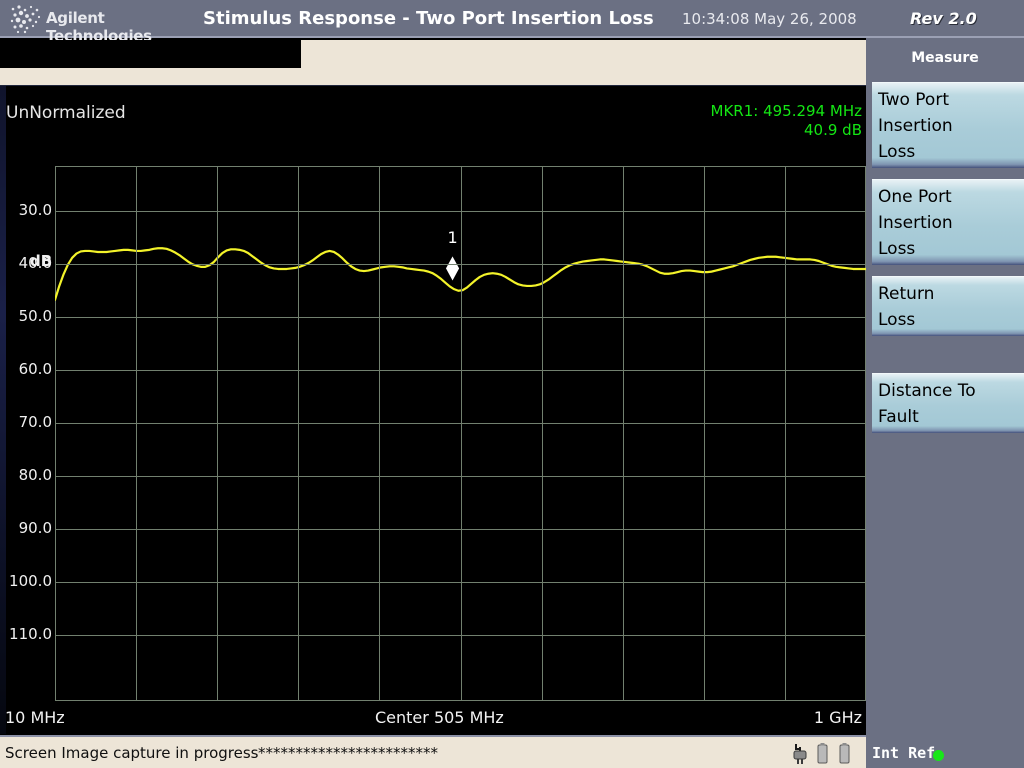  I want to click on x-axis-start-label: 10 MHz, so click(35, 717).